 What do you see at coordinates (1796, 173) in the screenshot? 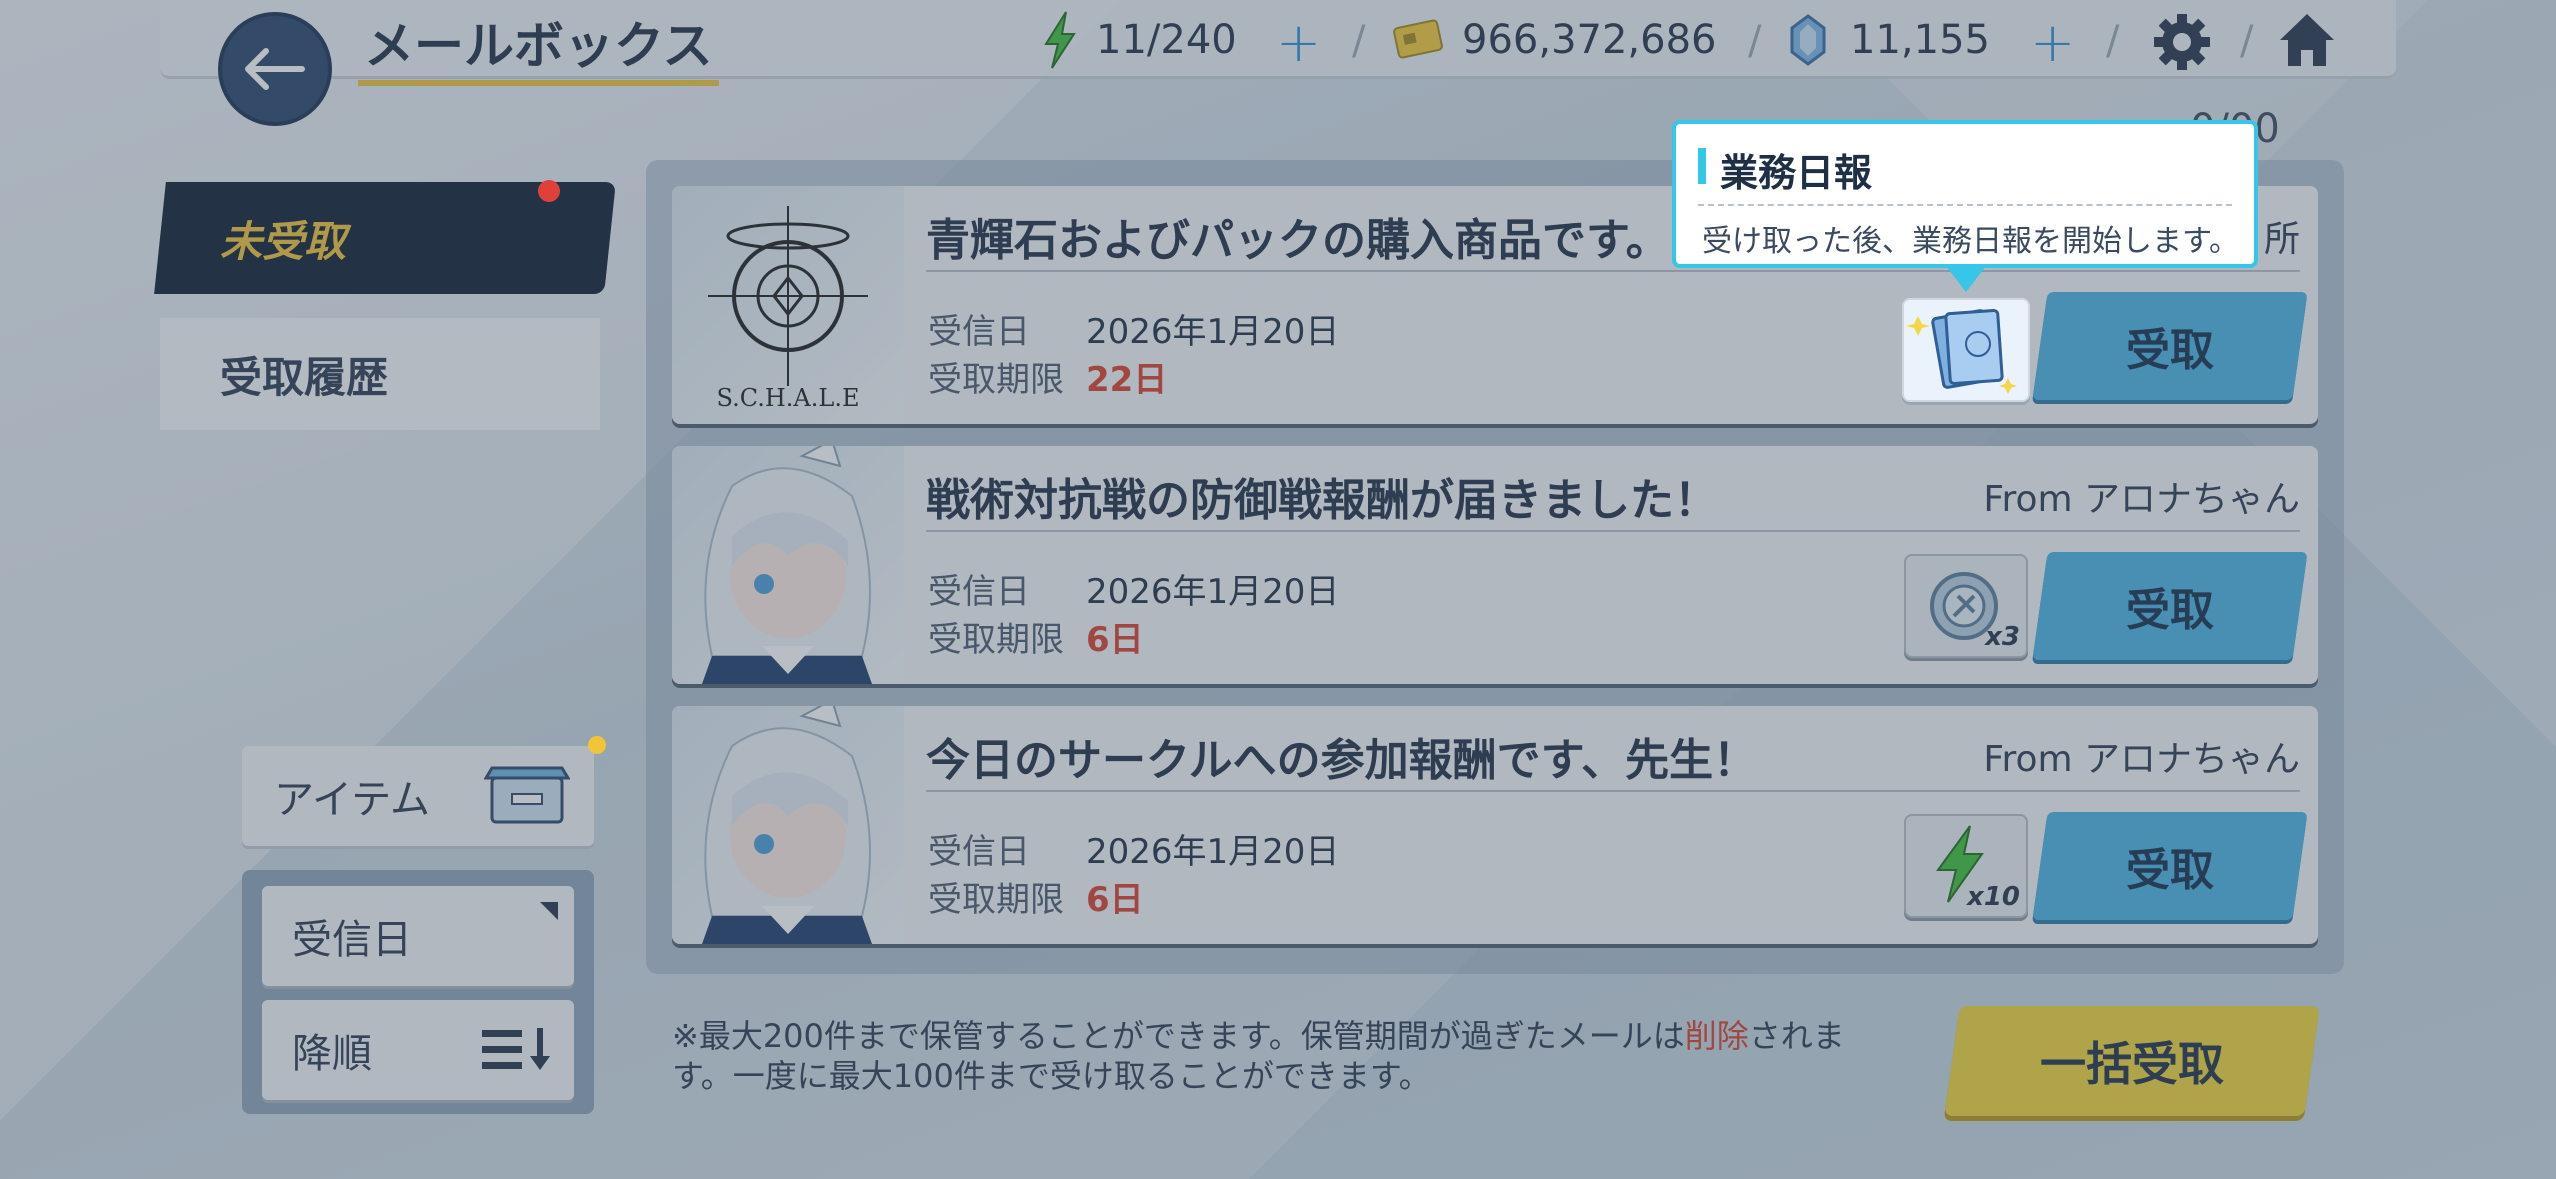
I see `tooltip-title: 業務日報` at bounding box center [1796, 173].